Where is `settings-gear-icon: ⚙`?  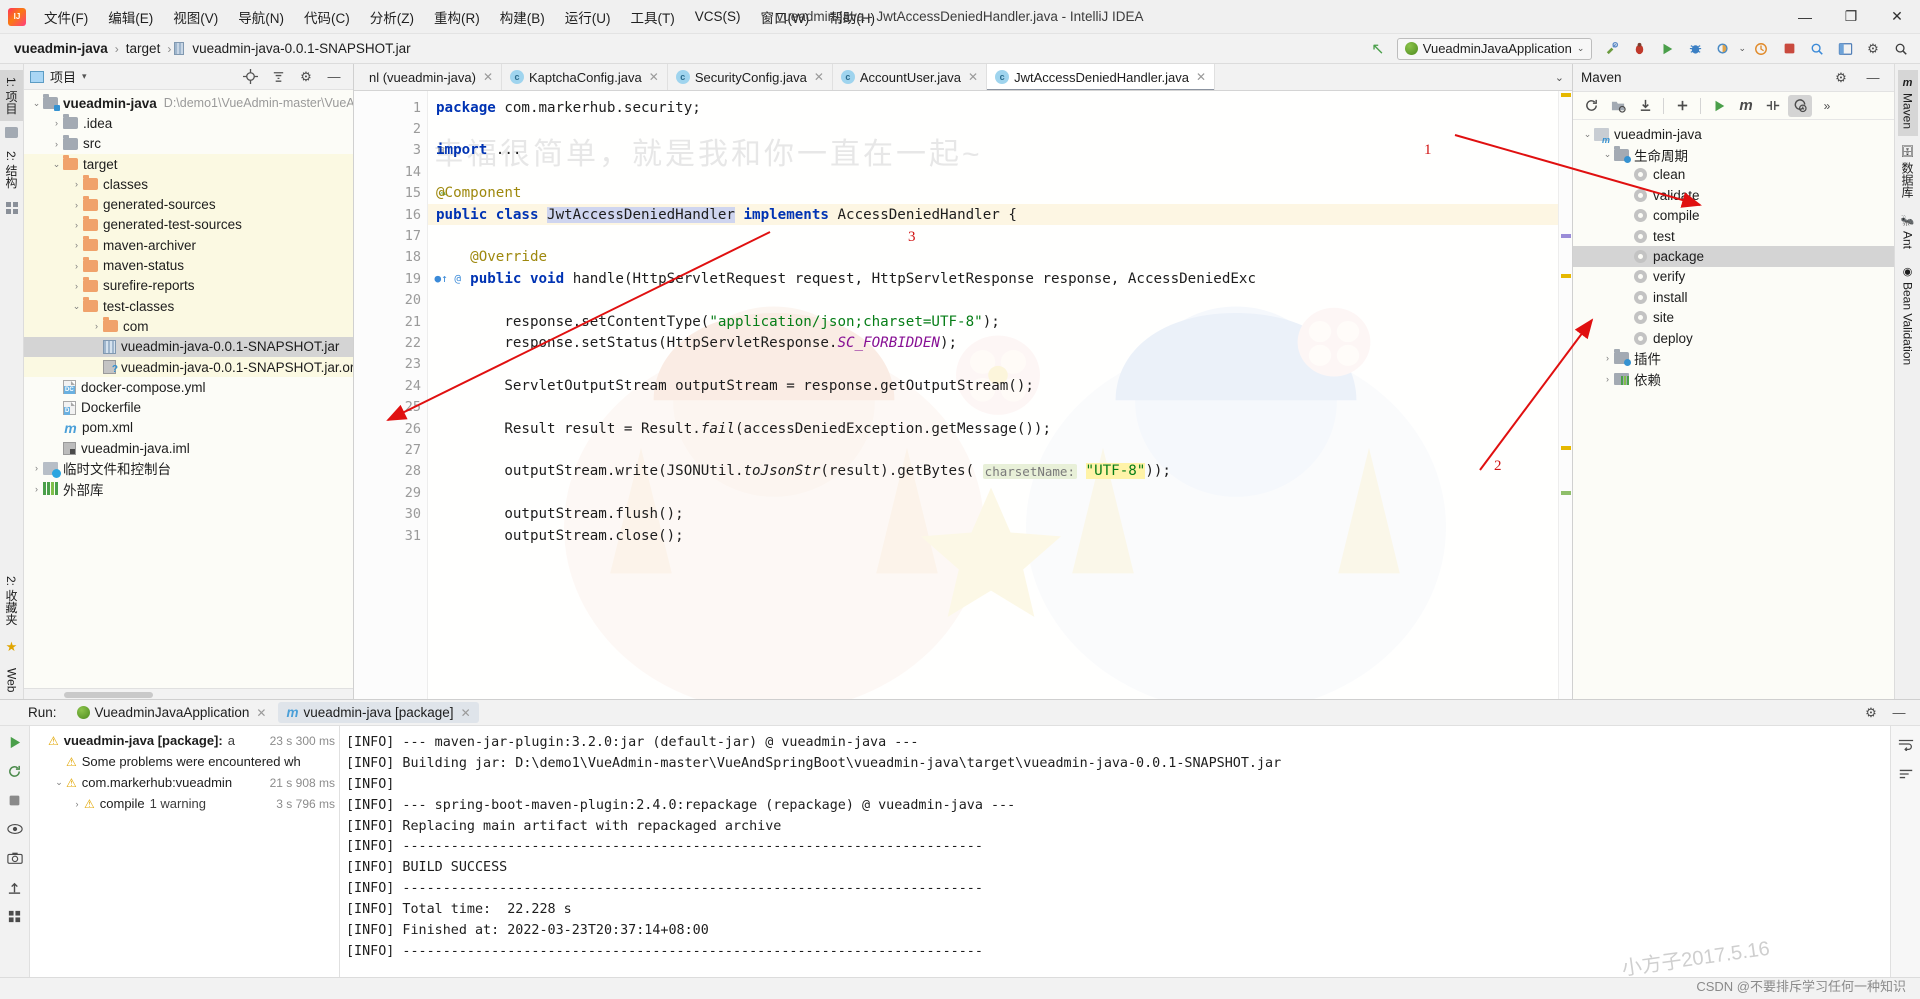 settings-gear-icon: ⚙ is located at coordinates (1873, 49).